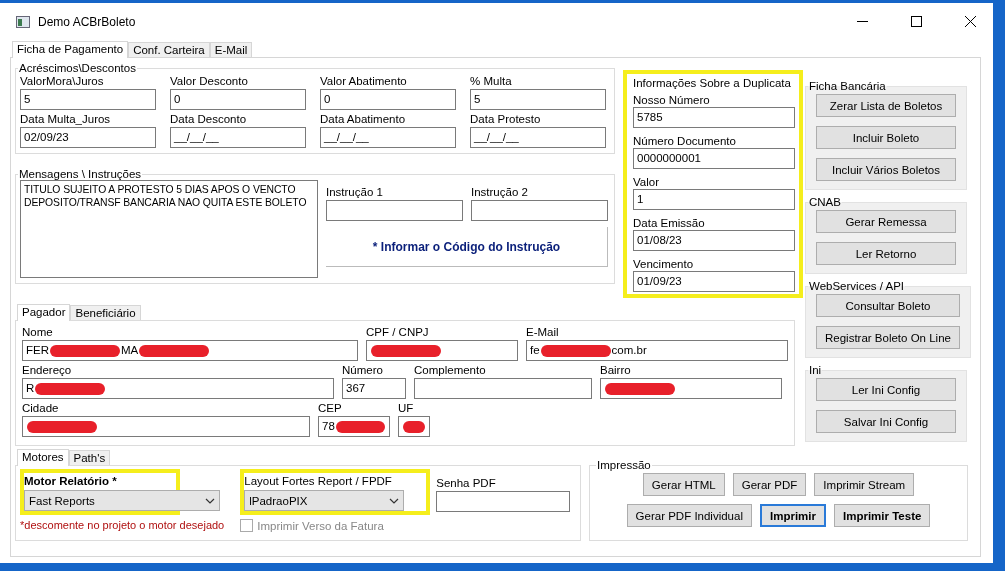 This screenshot has width=1005, height=571. I want to click on field-text: 367, so click(356, 388).